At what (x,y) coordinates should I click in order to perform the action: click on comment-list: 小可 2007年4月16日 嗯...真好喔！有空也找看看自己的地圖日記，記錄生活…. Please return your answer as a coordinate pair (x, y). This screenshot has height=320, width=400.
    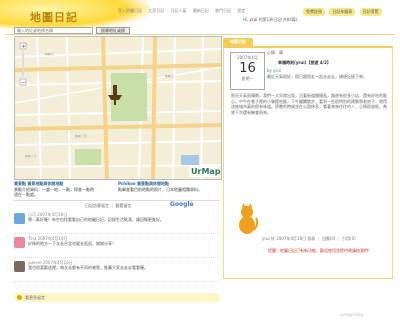
    Looking at the image, I should click on (117, 246).